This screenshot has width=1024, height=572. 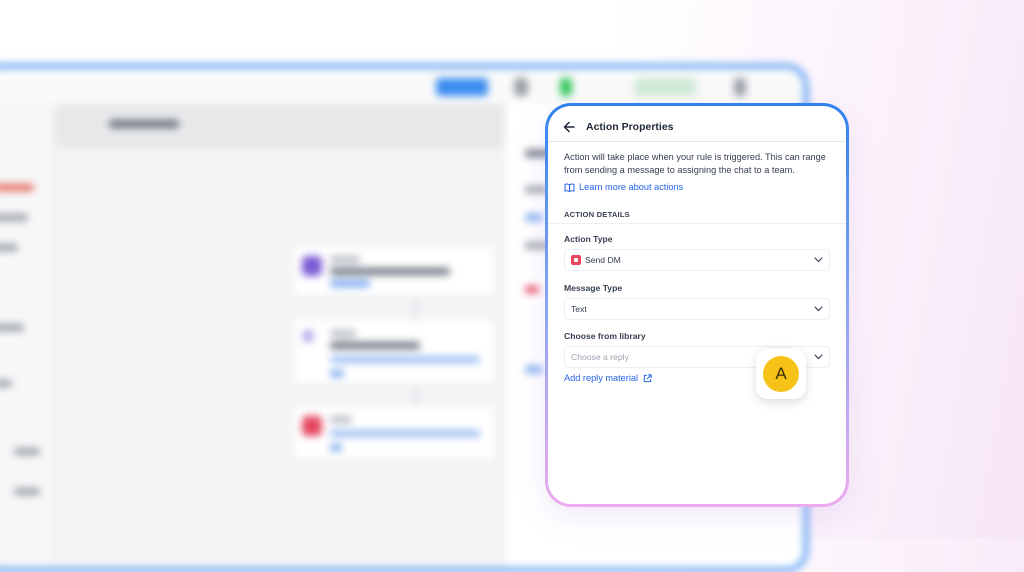 I want to click on section-title: ACTION DETAILS, so click(x=597, y=214).